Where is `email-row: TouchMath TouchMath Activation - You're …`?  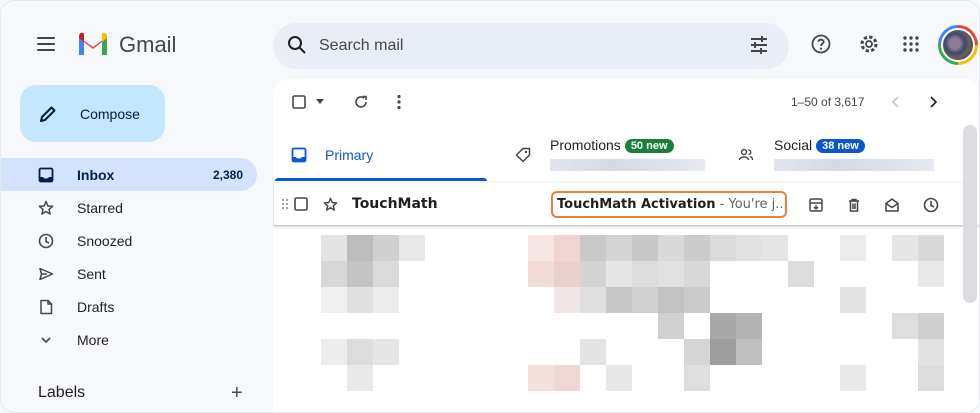
email-row: TouchMath TouchMath Activation - You're … is located at coordinates (626, 204).